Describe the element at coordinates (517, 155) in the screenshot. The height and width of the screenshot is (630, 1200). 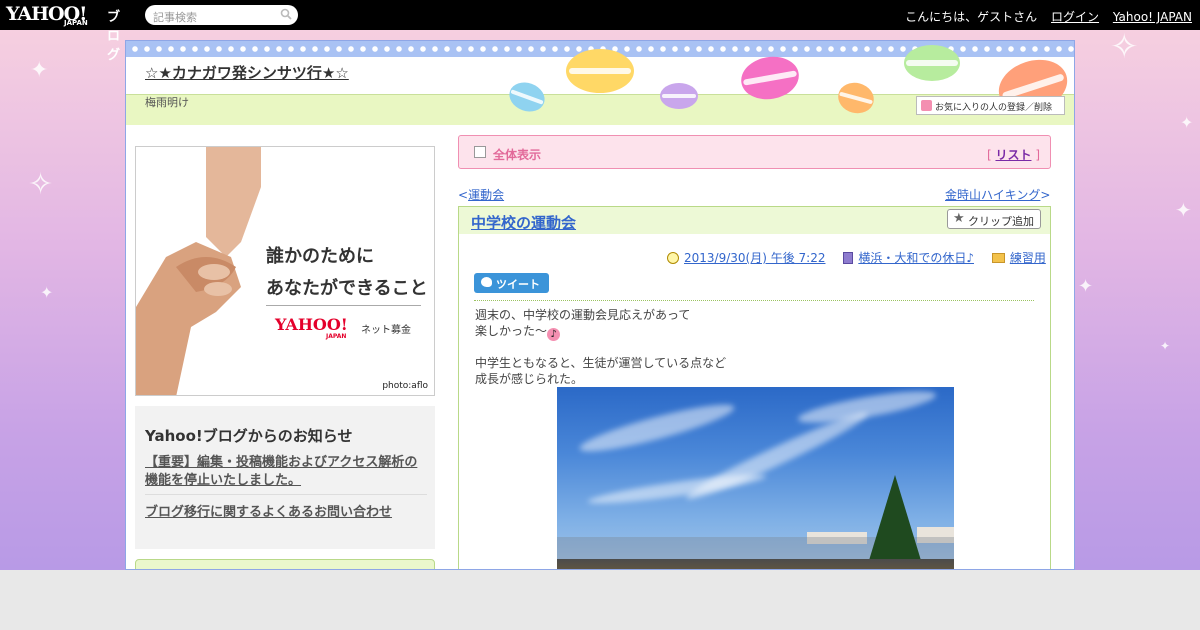
I see `full-view-label: 全体表示` at that location.